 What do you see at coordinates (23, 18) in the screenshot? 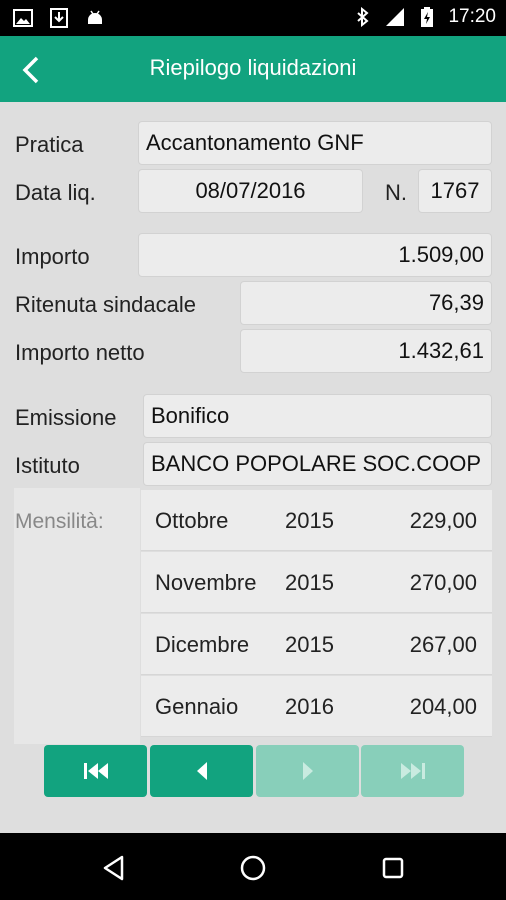
I see `image-notification-icon` at bounding box center [23, 18].